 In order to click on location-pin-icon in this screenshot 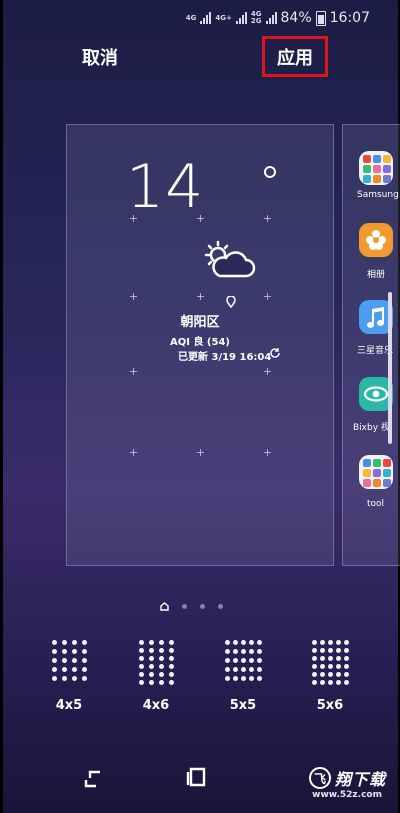, I will do `click(231, 302)`.